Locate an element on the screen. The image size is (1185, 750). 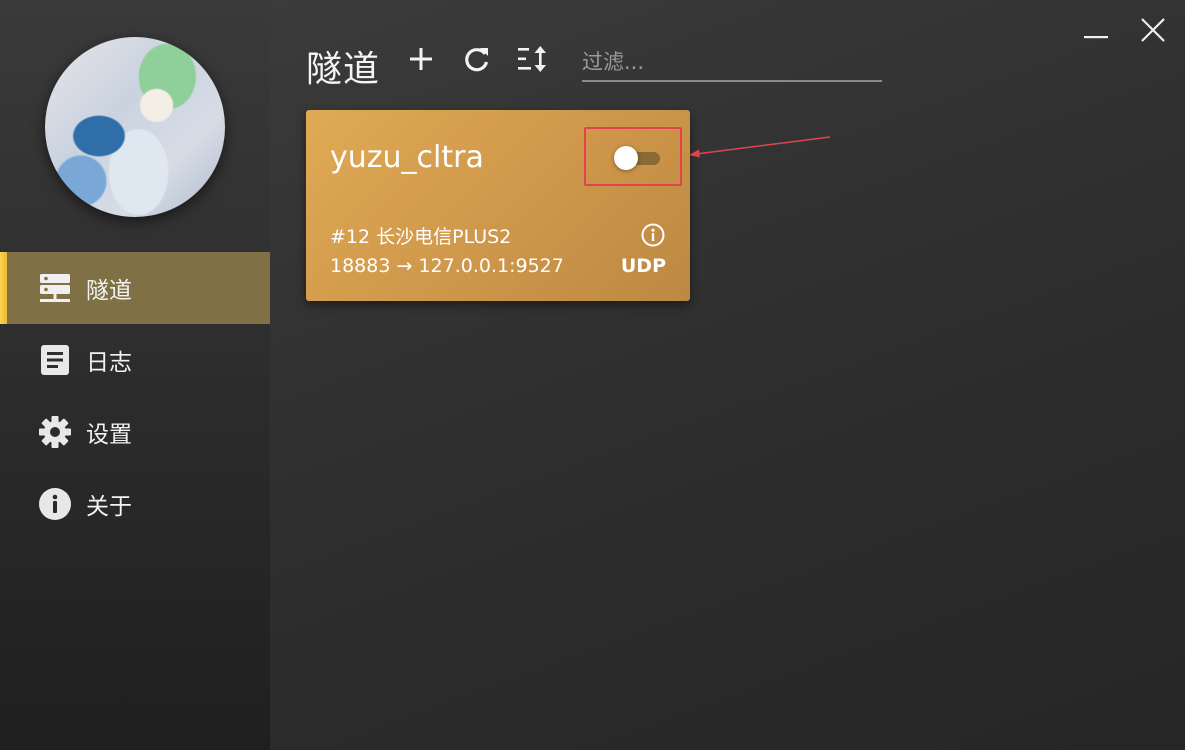
sidebar-item-about: 关于 is located at coordinates (135, 504).